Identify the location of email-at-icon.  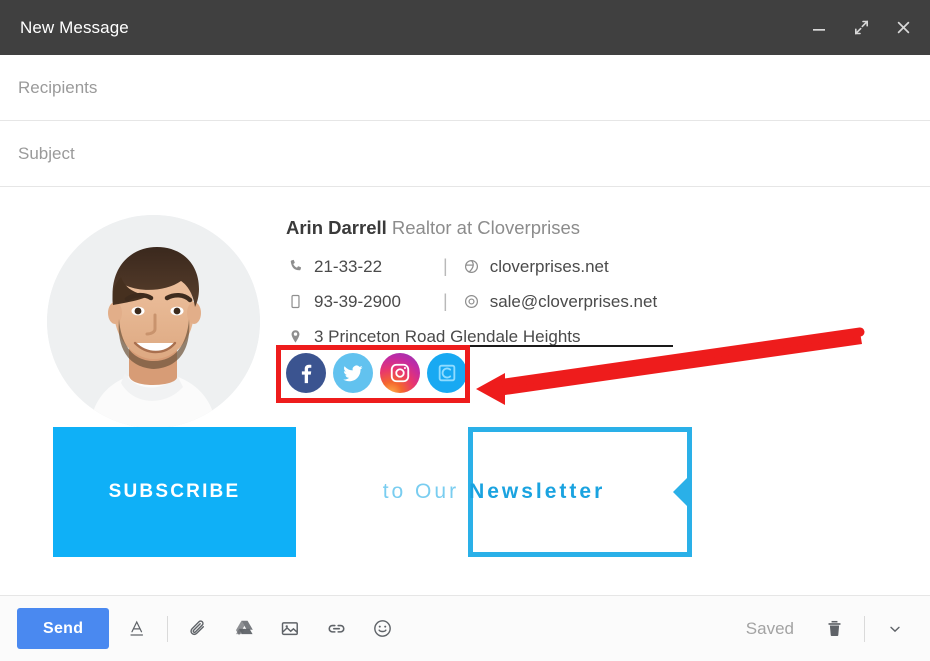
(471, 301).